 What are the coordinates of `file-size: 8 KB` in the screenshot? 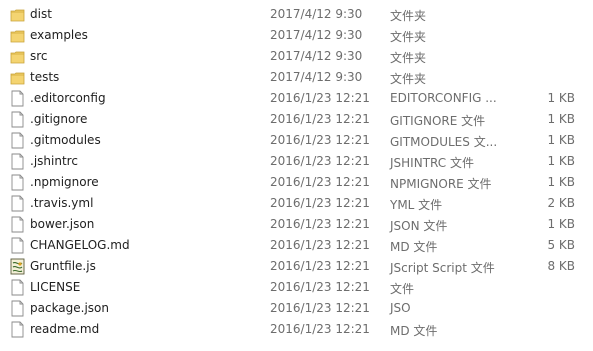 It's located at (561, 266).